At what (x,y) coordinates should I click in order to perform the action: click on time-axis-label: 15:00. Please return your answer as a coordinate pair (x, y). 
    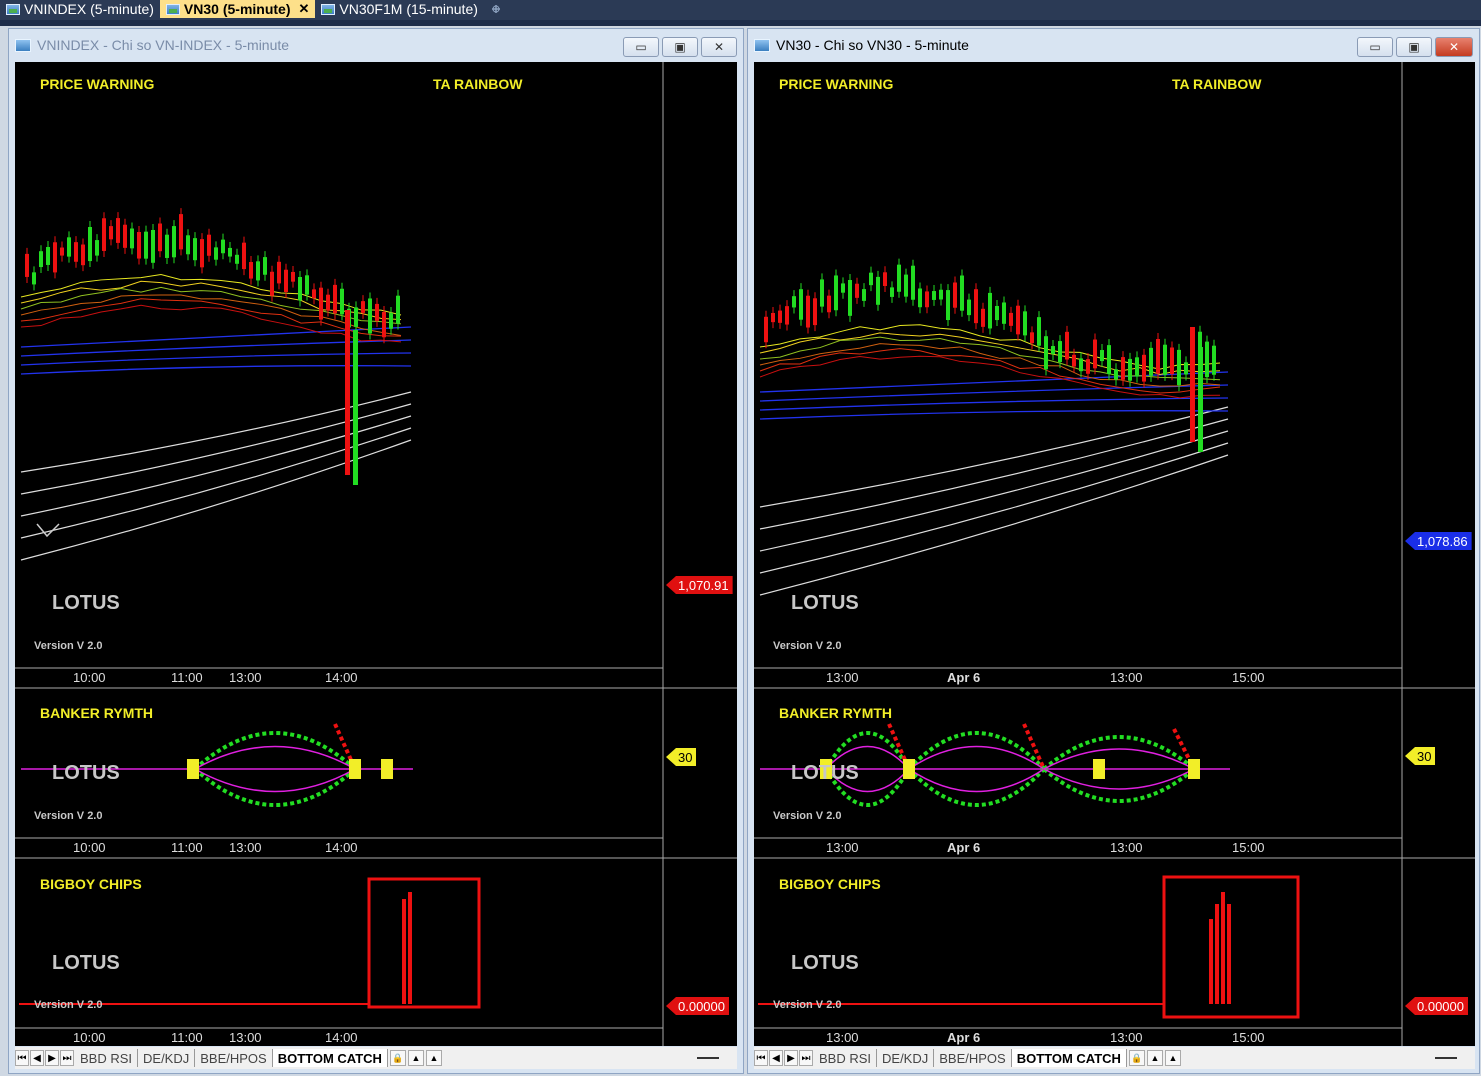
    Looking at the image, I should click on (1248, 677).